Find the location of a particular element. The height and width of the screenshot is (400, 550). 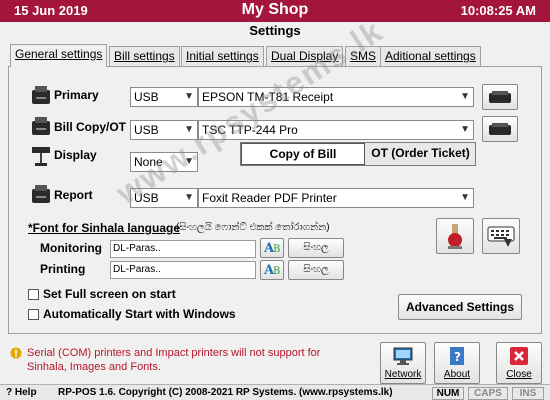

close-button: Close is located at coordinates (519, 363).